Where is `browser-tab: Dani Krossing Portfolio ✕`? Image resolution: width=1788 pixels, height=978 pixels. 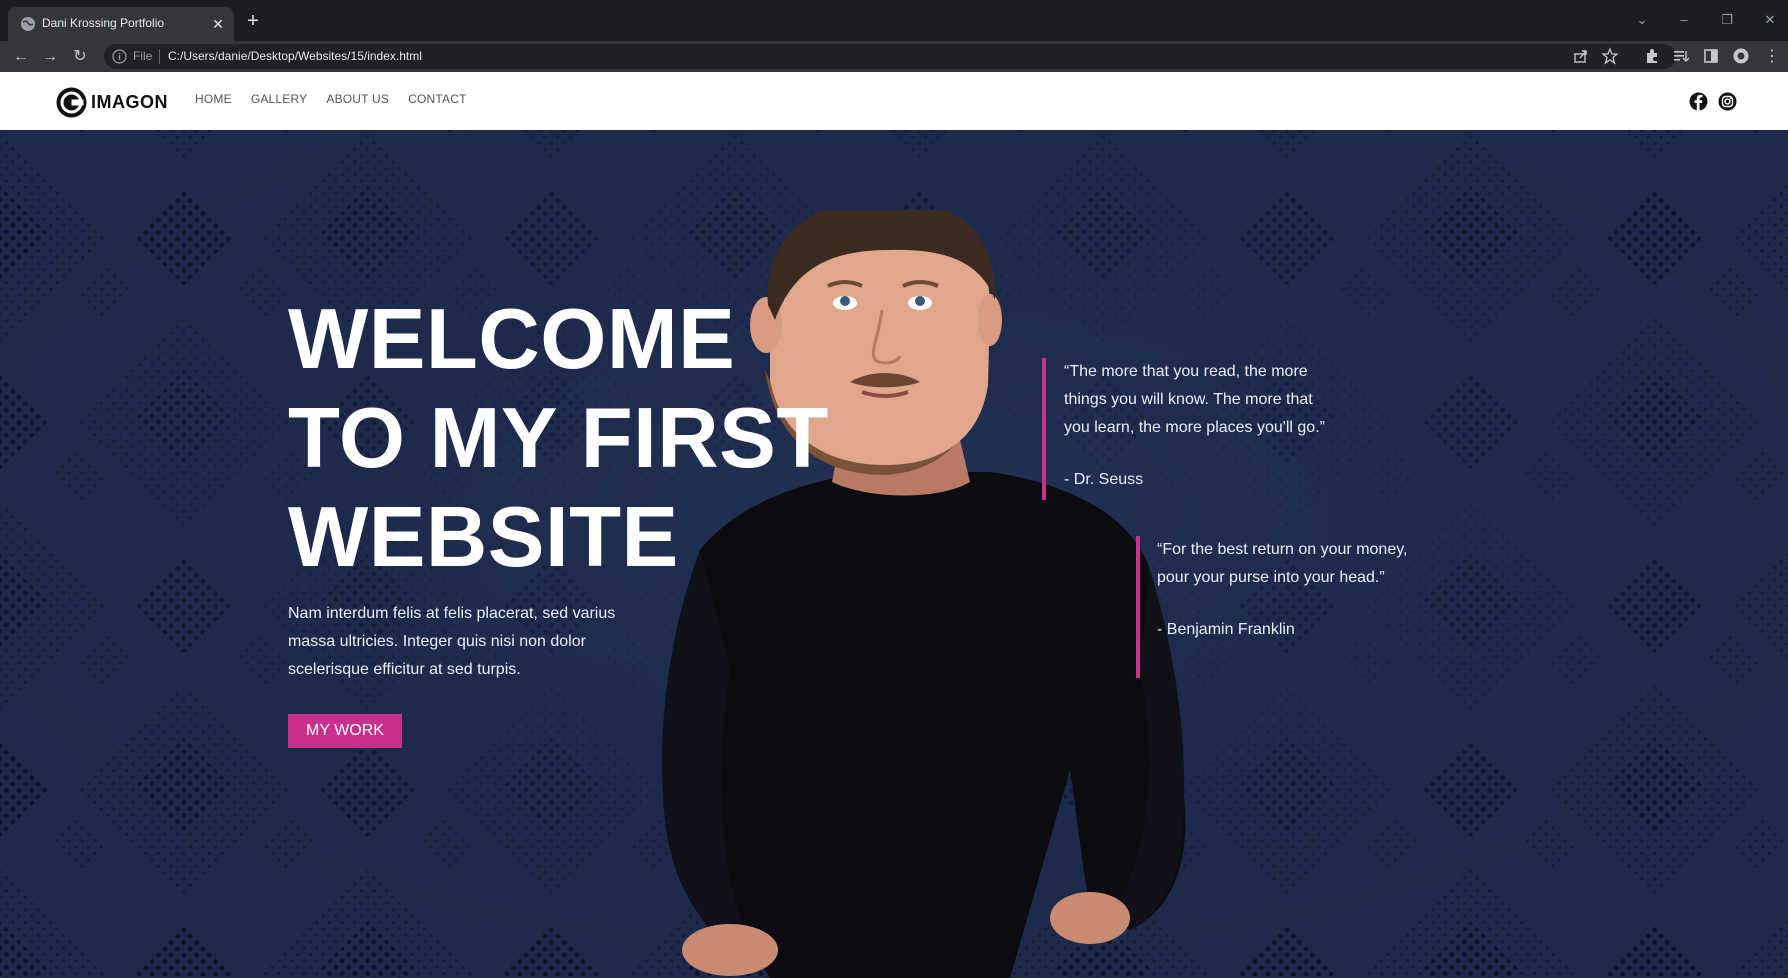 browser-tab: Dani Krossing Portfolio ✕ is located at coordinates (121, 24).